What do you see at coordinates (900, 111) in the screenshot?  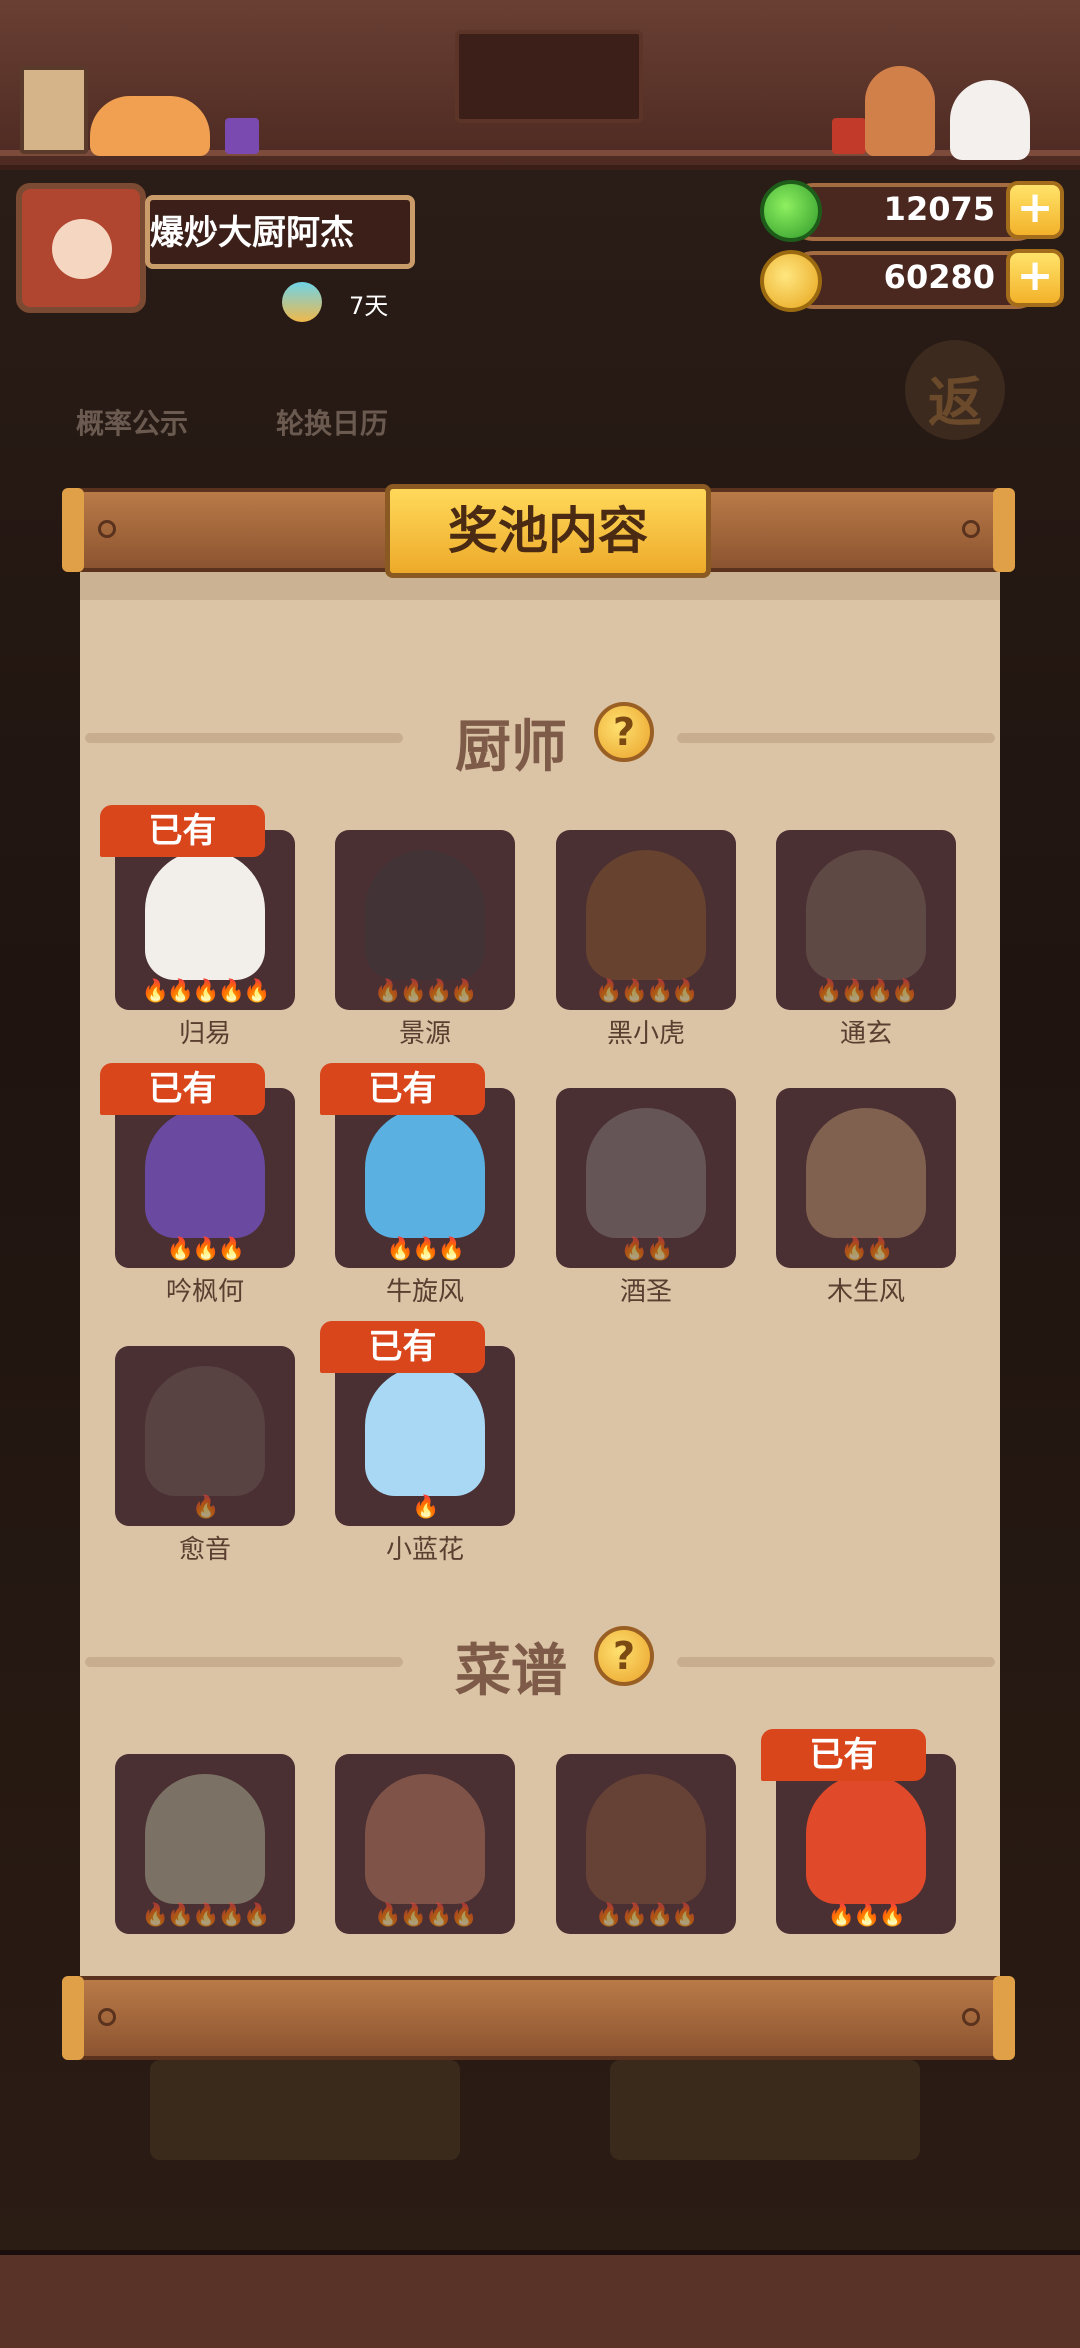 I see `chef-doll-icon` at bounding box center [900, 111].